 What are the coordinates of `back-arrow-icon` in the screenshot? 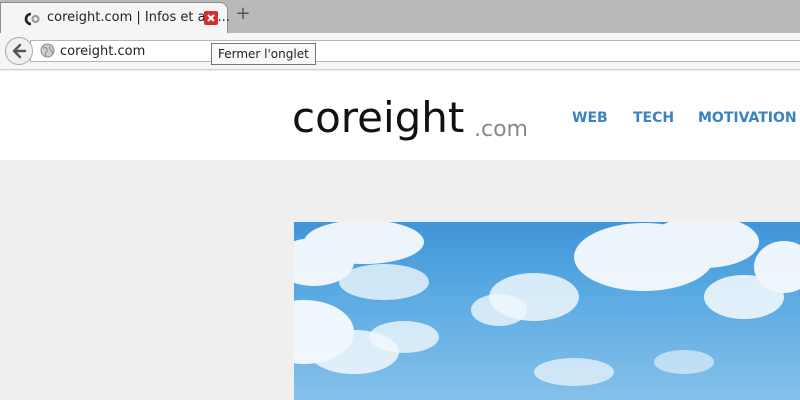 It's located at (19, 51).